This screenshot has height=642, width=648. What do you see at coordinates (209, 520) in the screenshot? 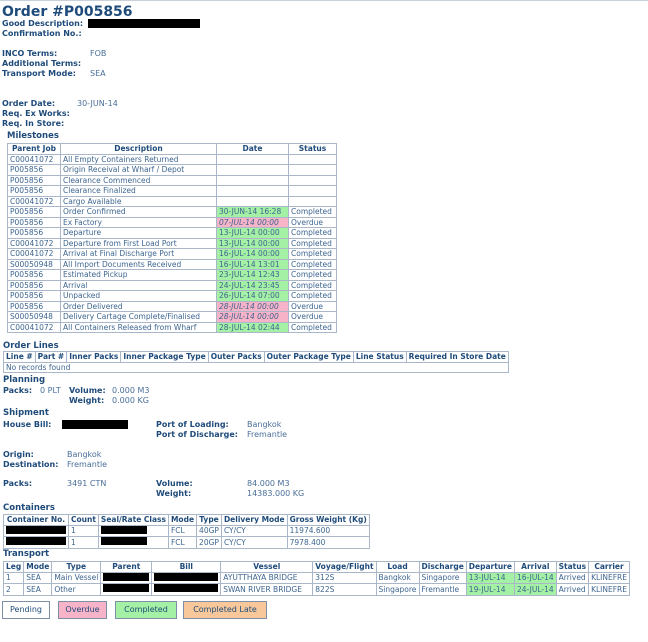
I see `col-type: Type` at bounding box center [209, 520].